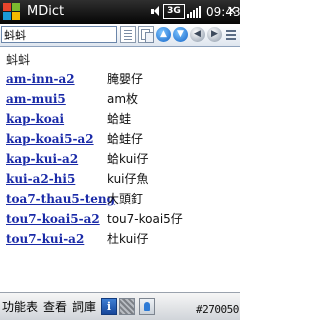 The height and width of the screenshot is (320, 320). I want to click on menu-bars-icon, so click(231, 34).